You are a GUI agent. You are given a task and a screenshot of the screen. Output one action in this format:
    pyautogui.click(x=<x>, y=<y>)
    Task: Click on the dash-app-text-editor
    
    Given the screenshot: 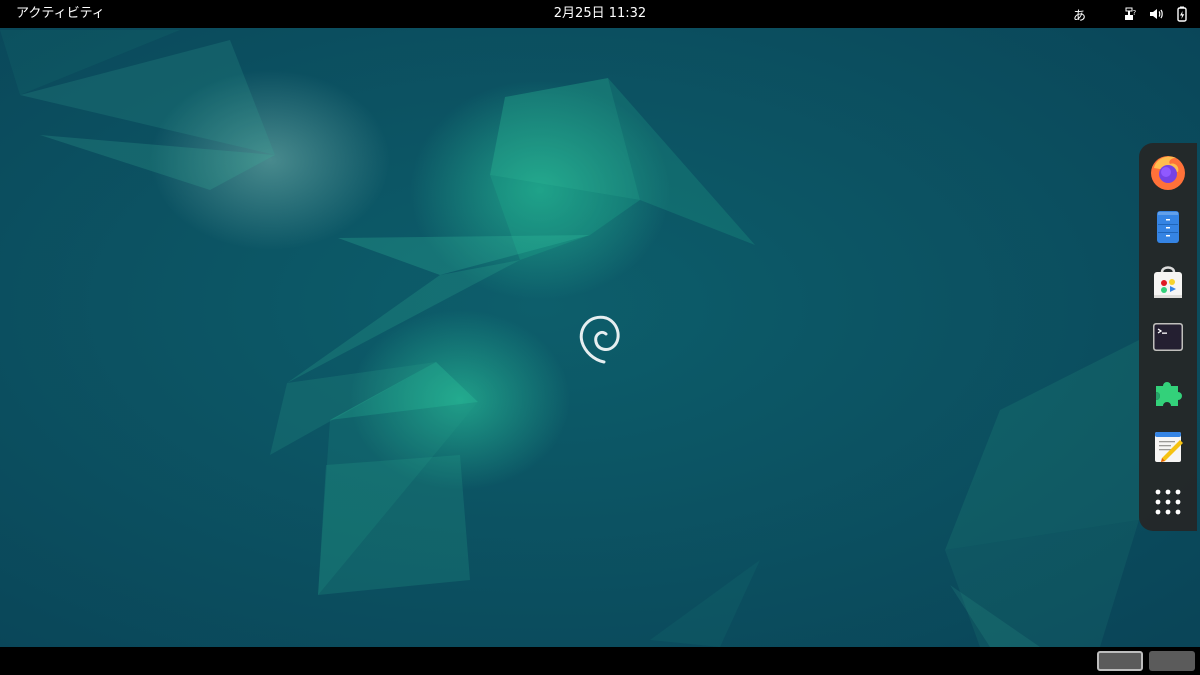 What is the action you would take?
    pyautogui.click(x=1168, y=447)
    